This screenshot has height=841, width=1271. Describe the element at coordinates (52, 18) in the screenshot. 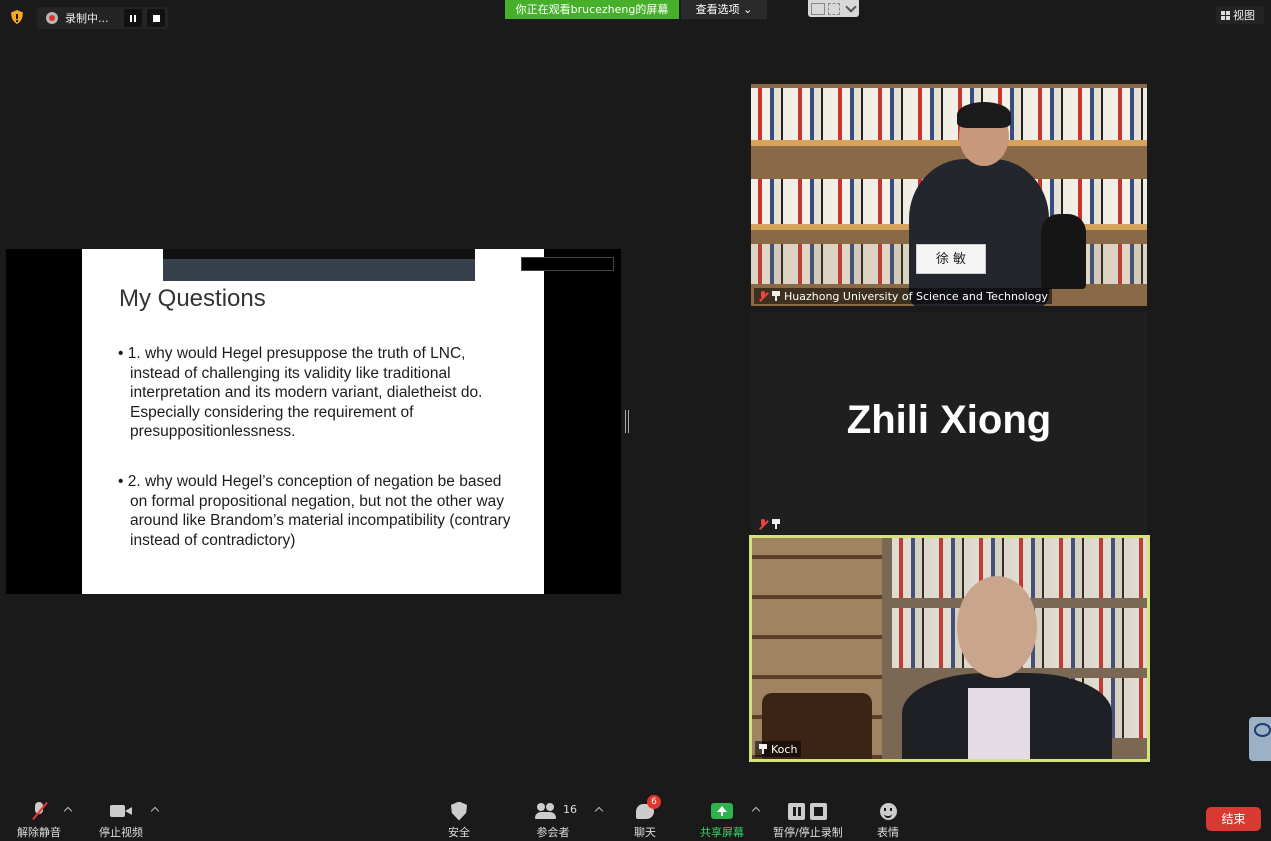

I see `recording-dot-icon` at that location.